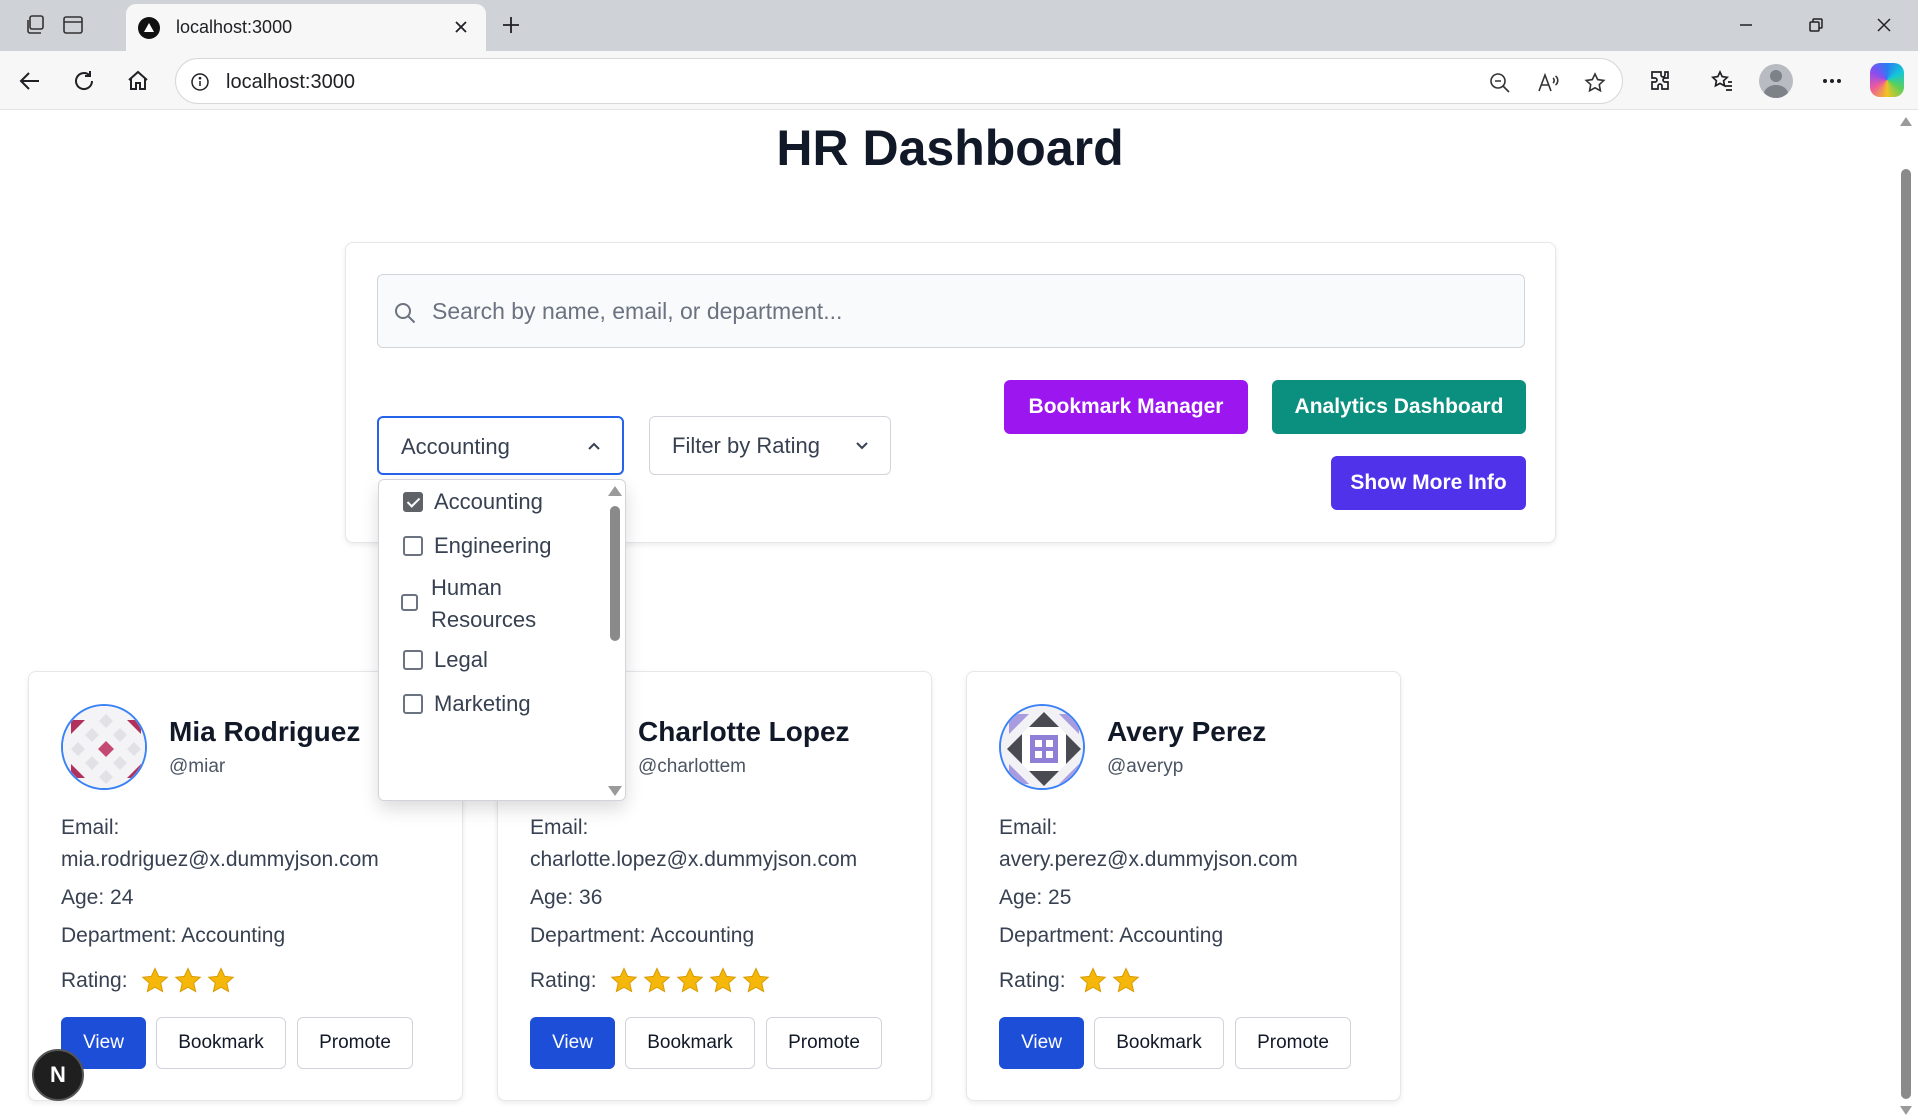 Image resolution: width=1918 pixels, height=1119 pixels. Describe the element at coordinates (1776, 81) in the screenshot. I see `profile-avatar` at that location.